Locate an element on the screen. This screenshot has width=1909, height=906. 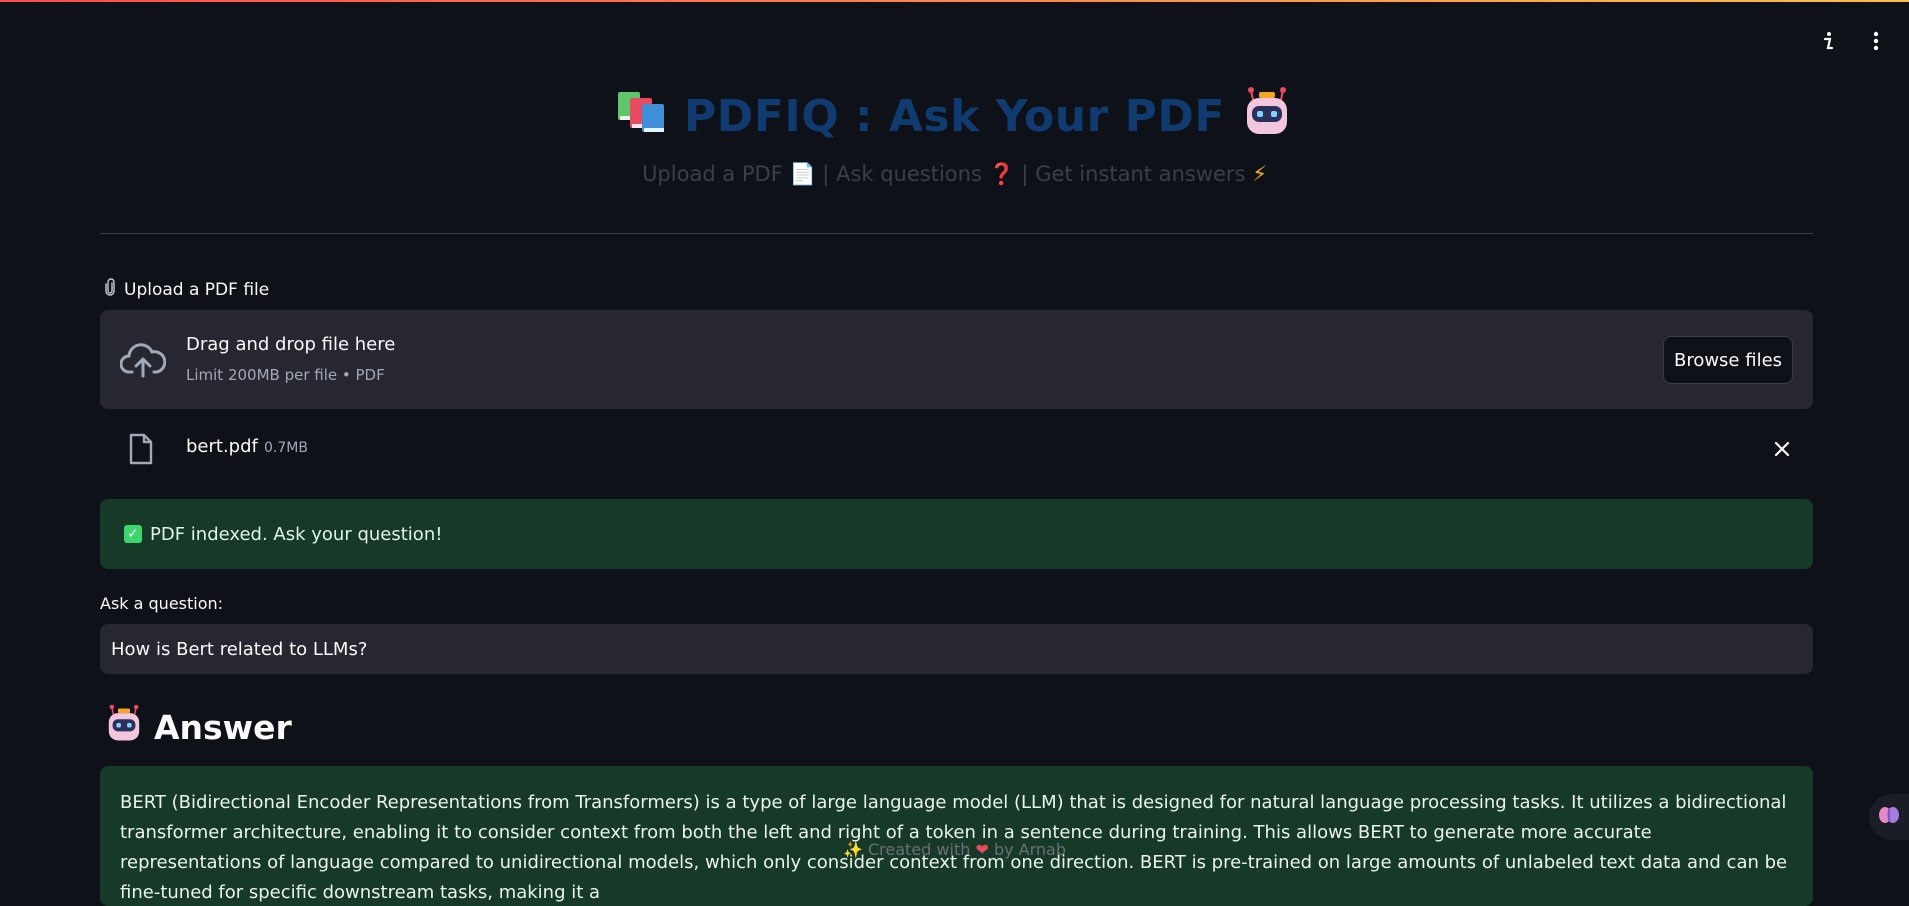
subtitle-upload: Upload a PDF is located at coordinates (712, 174).